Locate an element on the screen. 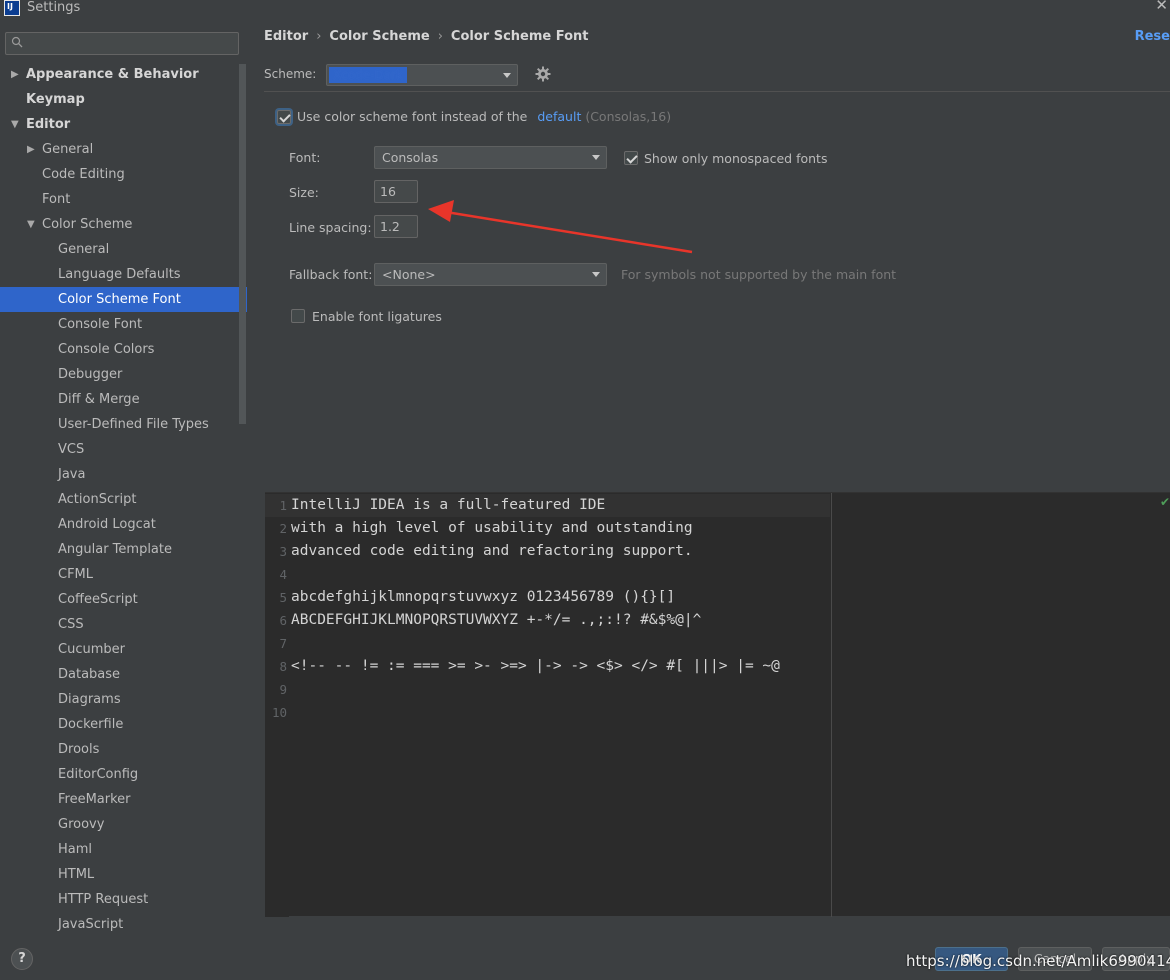 The height and width of the screenshot is (980, 1170). size-input: 16 is located at coordinates (396, 191).